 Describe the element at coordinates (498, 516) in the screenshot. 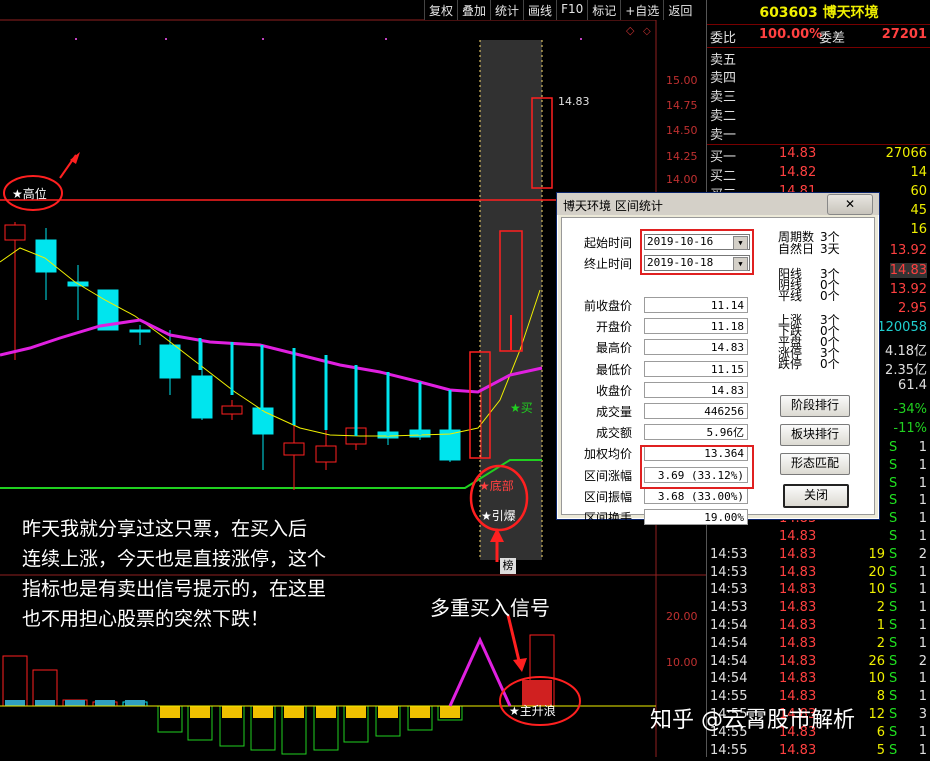

I see `ignite-marker: ★引爆` at that location.